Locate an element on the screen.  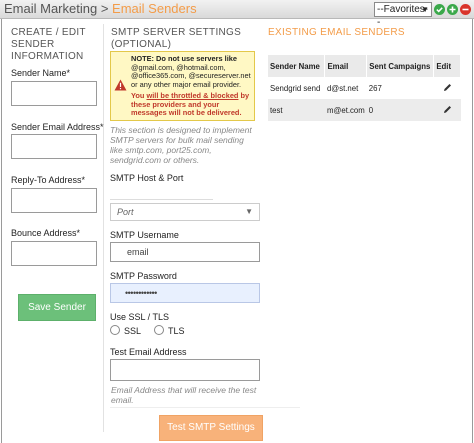
test-help-line1: Email Address that will receive the test is located at coordinates (184, 390).